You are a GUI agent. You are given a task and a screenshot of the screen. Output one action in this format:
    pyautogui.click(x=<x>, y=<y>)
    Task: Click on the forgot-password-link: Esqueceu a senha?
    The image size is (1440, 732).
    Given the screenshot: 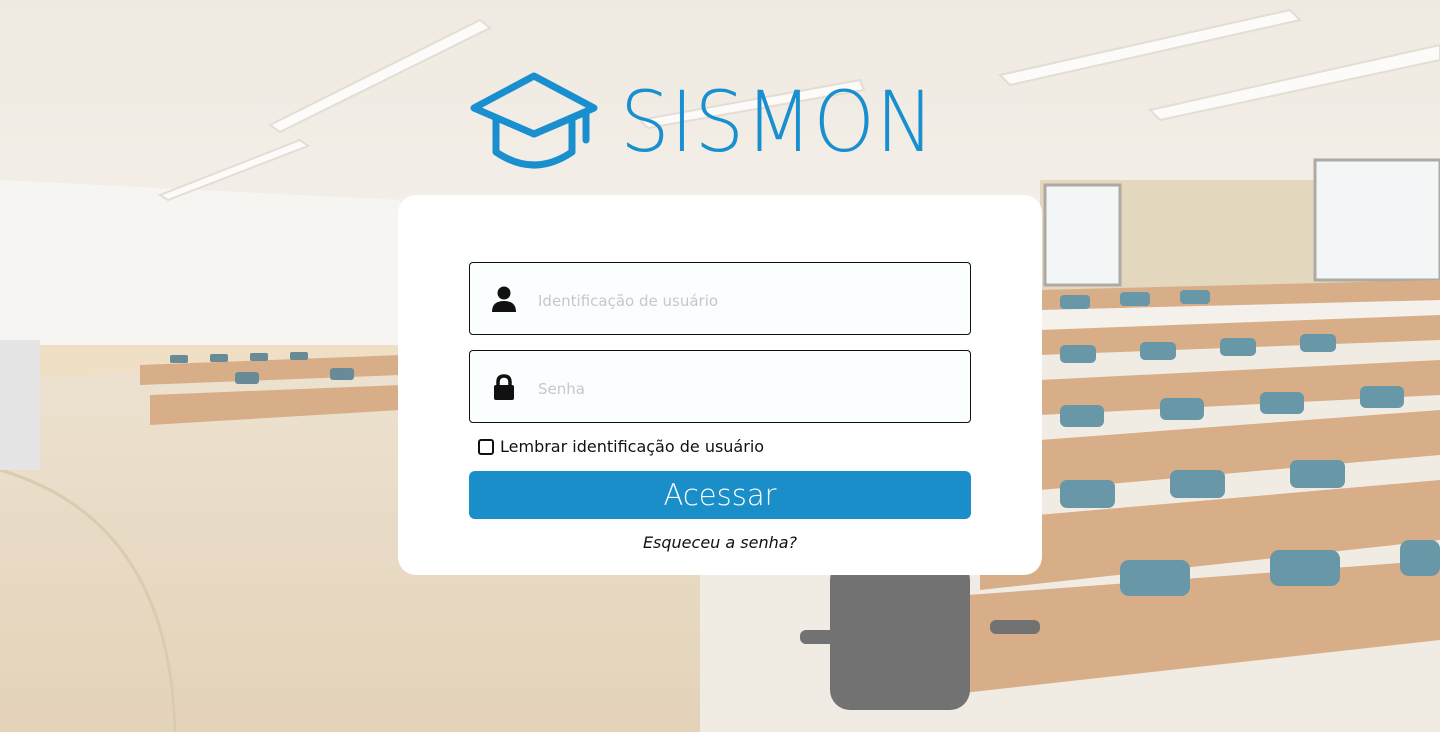 What is the action you would take?
    pyautogui.click(x=720, y=542)
    